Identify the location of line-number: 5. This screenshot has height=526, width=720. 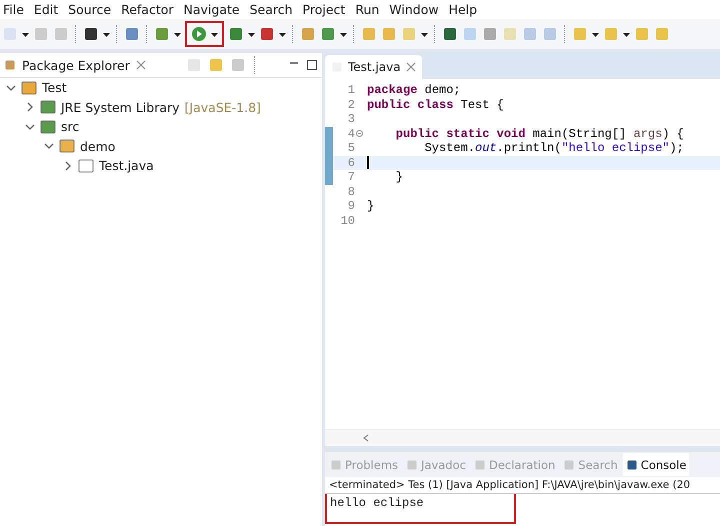
(350, 148).